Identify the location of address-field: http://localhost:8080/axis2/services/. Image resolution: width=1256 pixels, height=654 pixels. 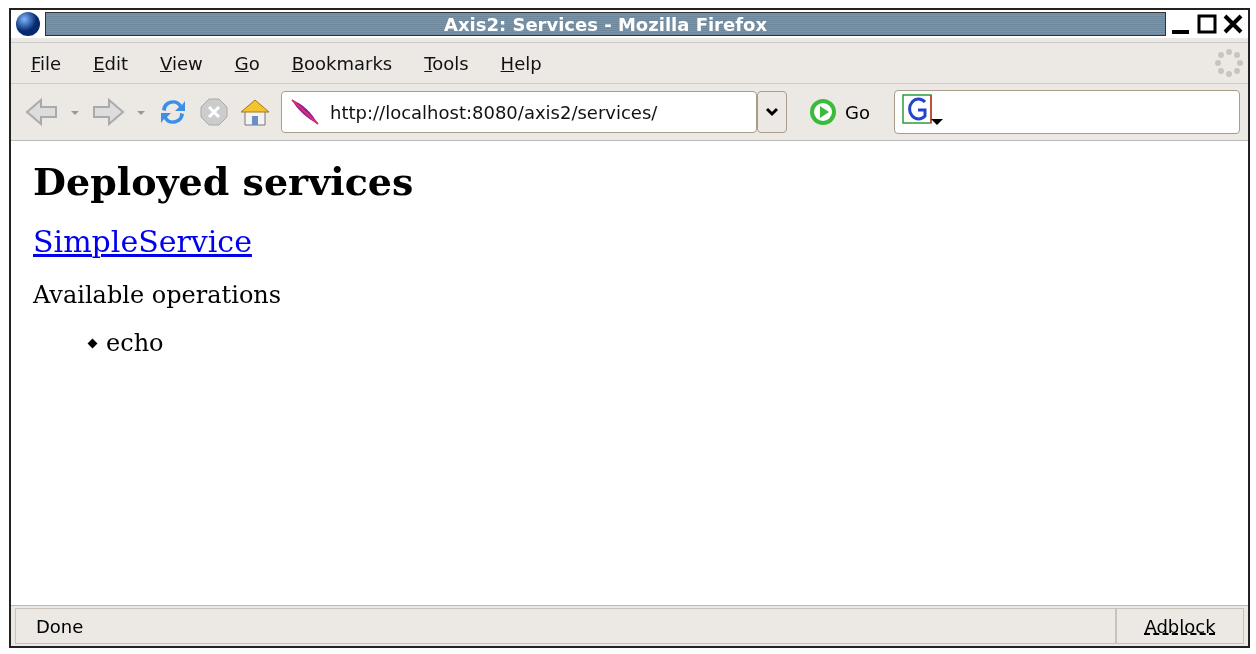
(519, 112).